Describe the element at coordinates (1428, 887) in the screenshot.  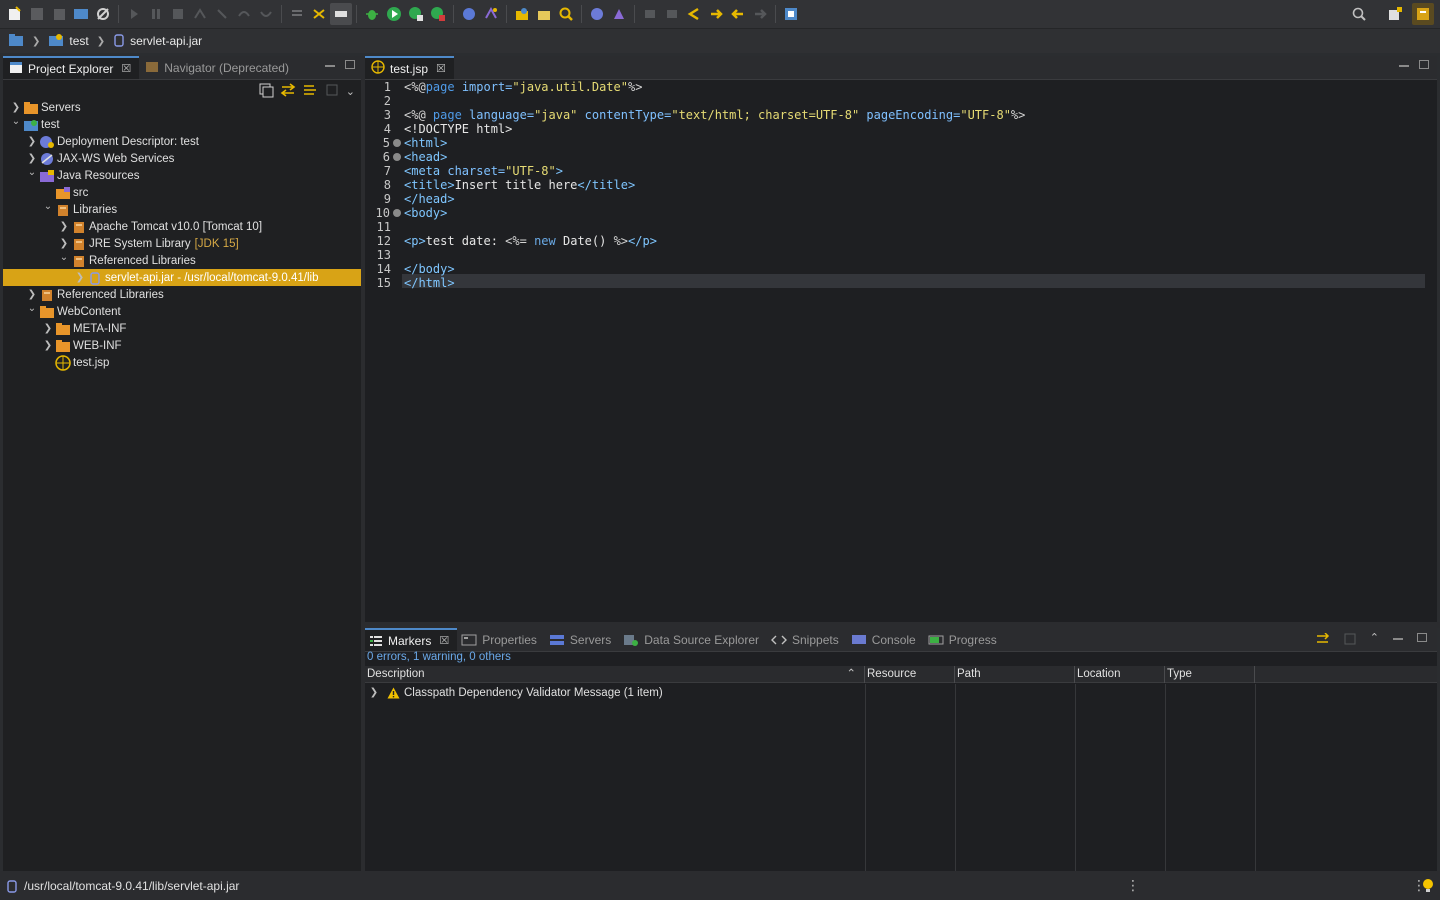
I see `lightbulb-icon` at that location.